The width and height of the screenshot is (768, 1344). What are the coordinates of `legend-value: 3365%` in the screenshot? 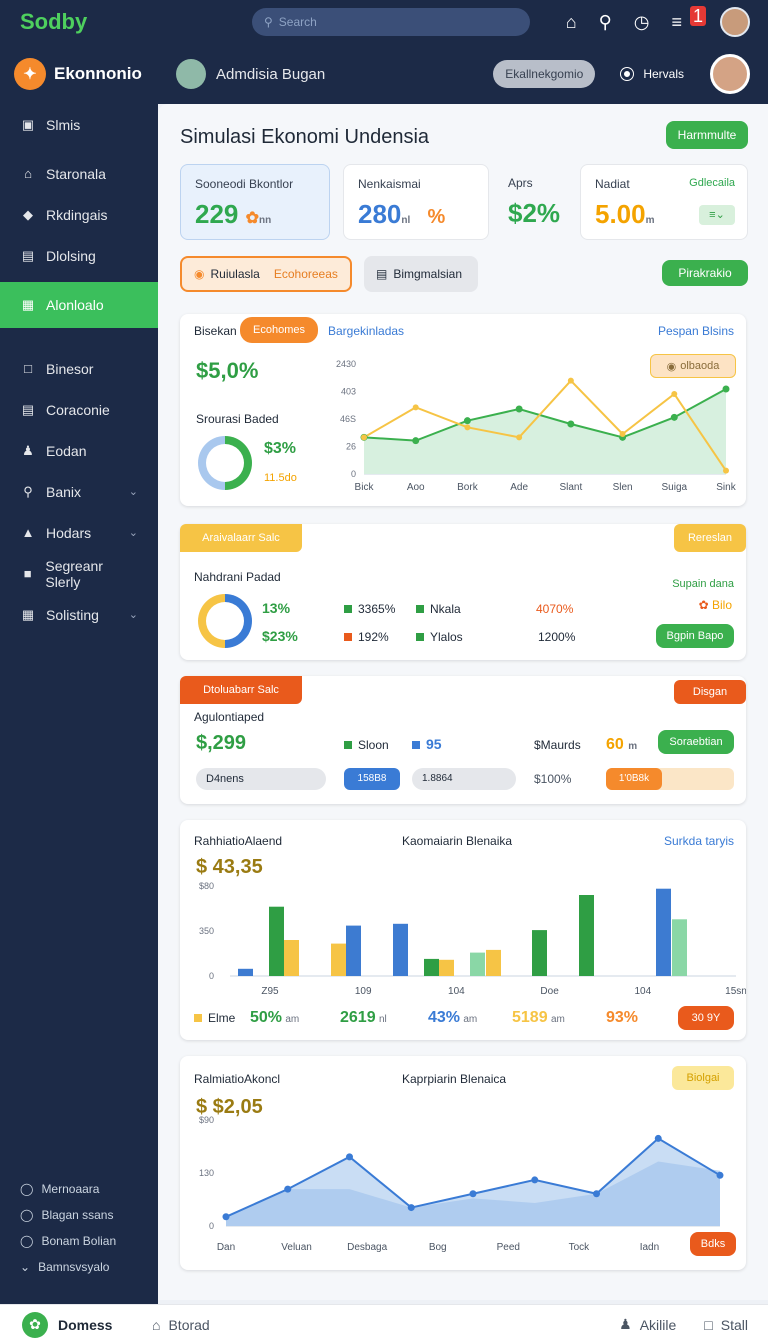 It's located at (377, 609).